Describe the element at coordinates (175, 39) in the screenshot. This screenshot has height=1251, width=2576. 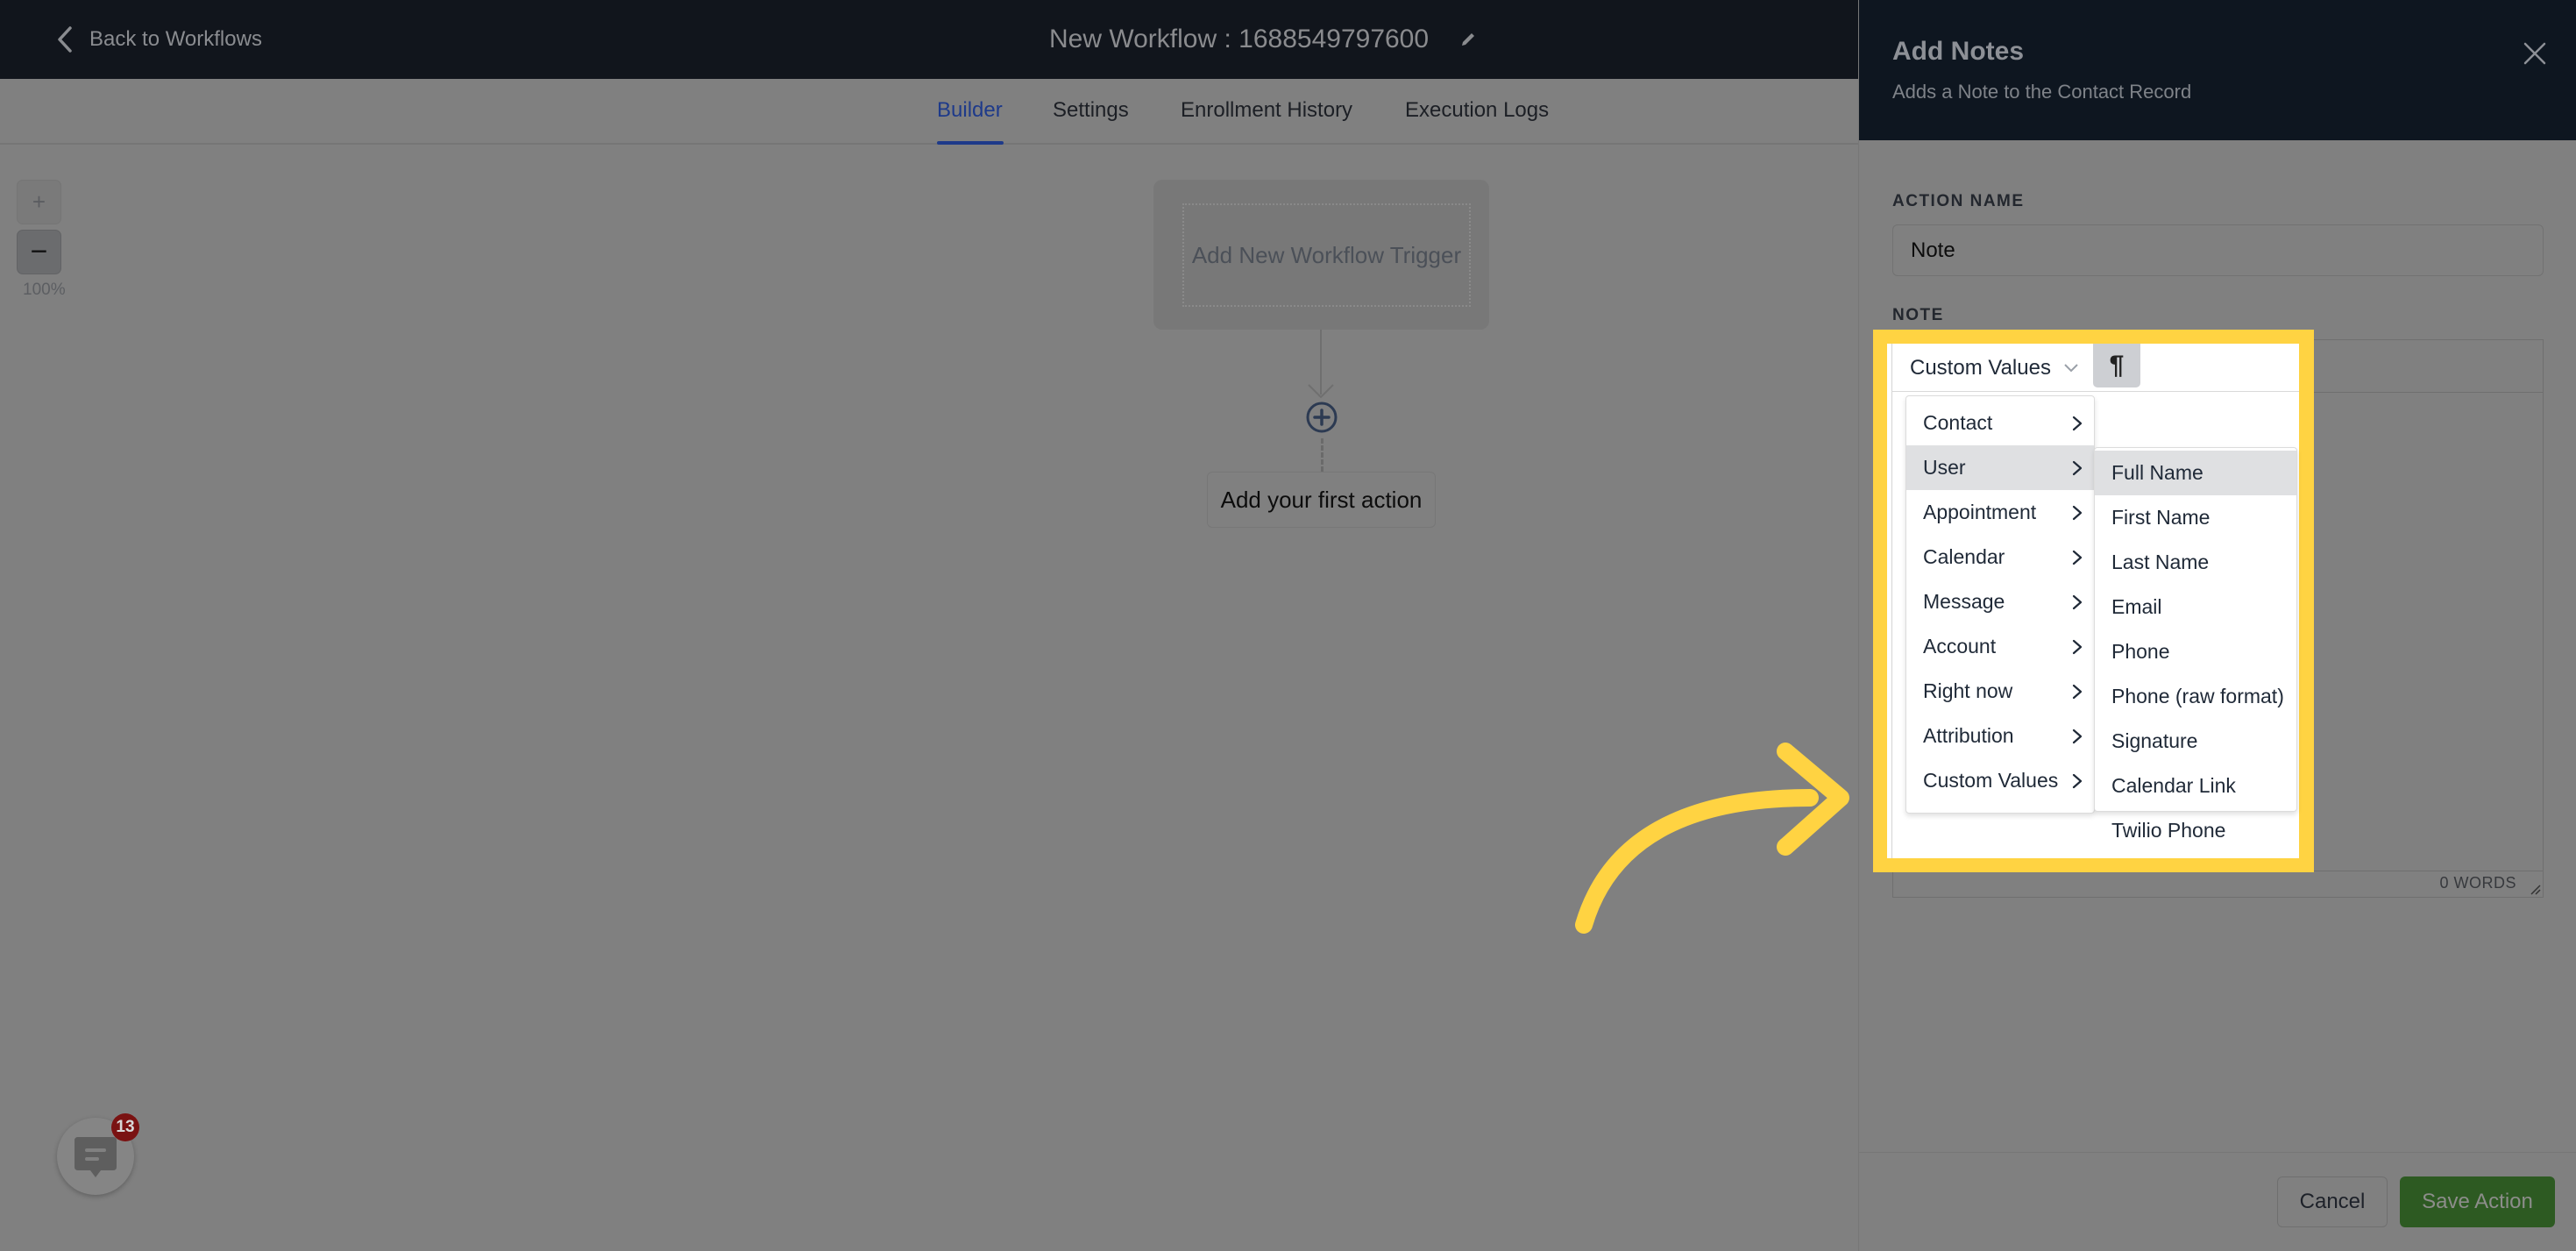
I see `back-label: Back to Workflows` at that location.